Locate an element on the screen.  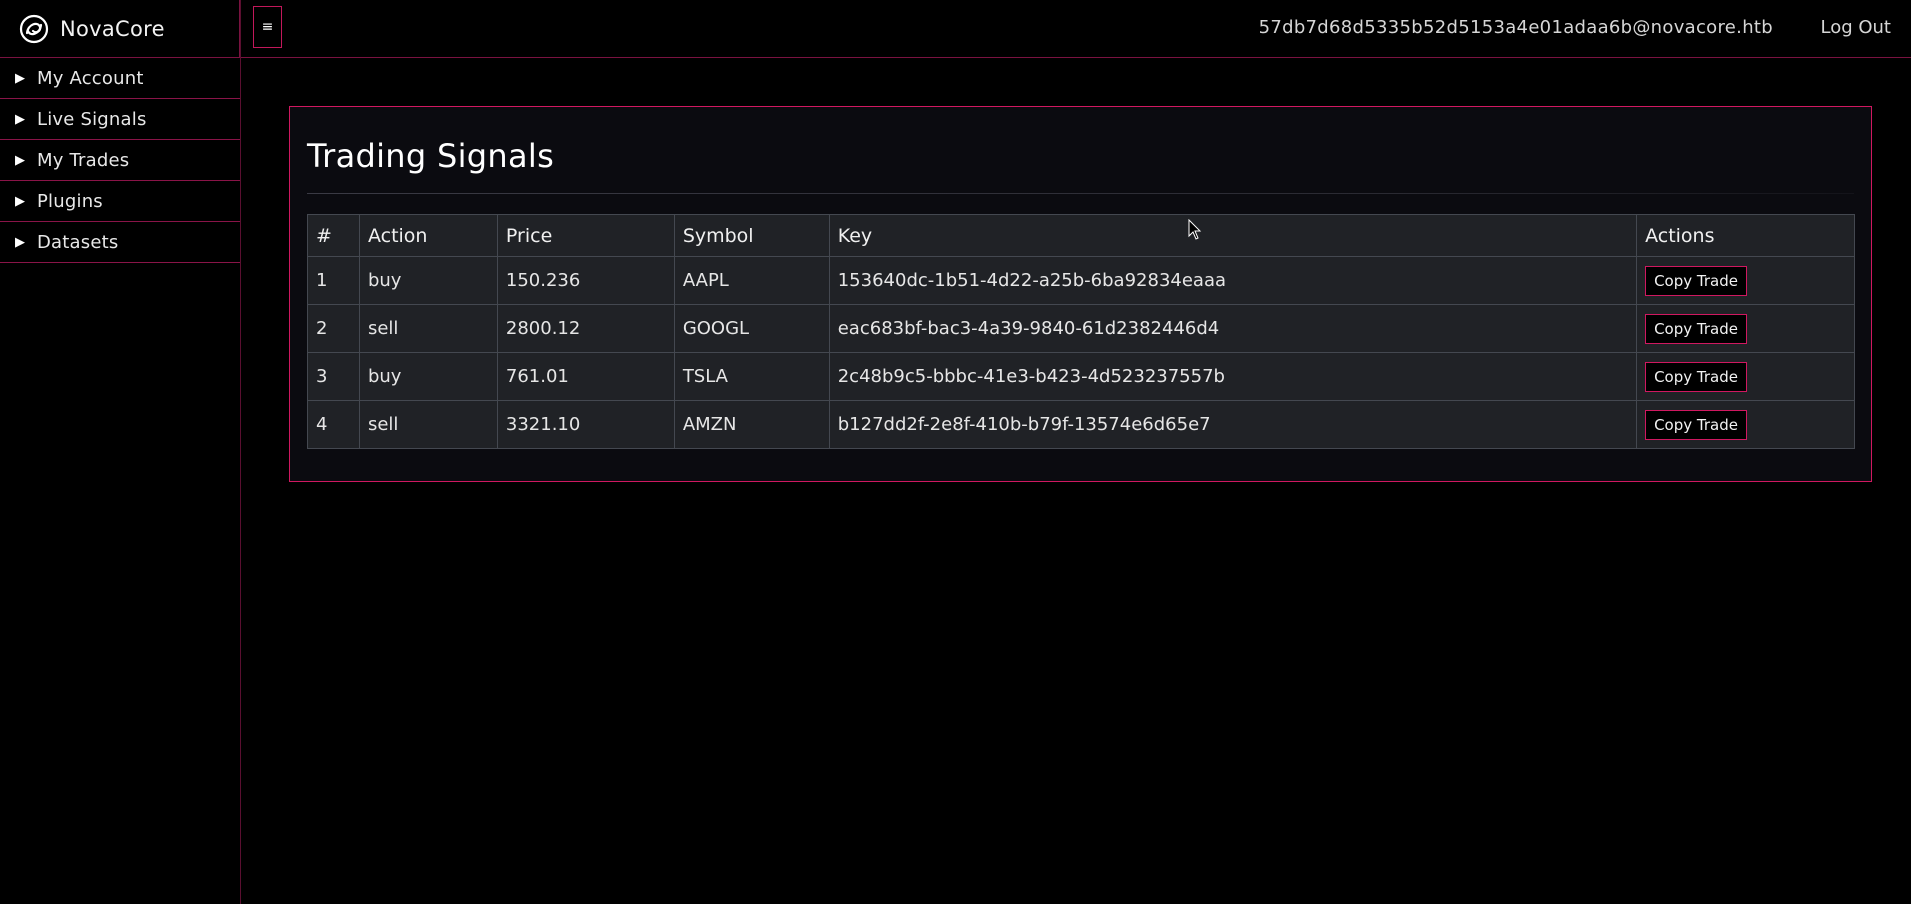
column-header-price: Price is located at coordinates (585, 235).